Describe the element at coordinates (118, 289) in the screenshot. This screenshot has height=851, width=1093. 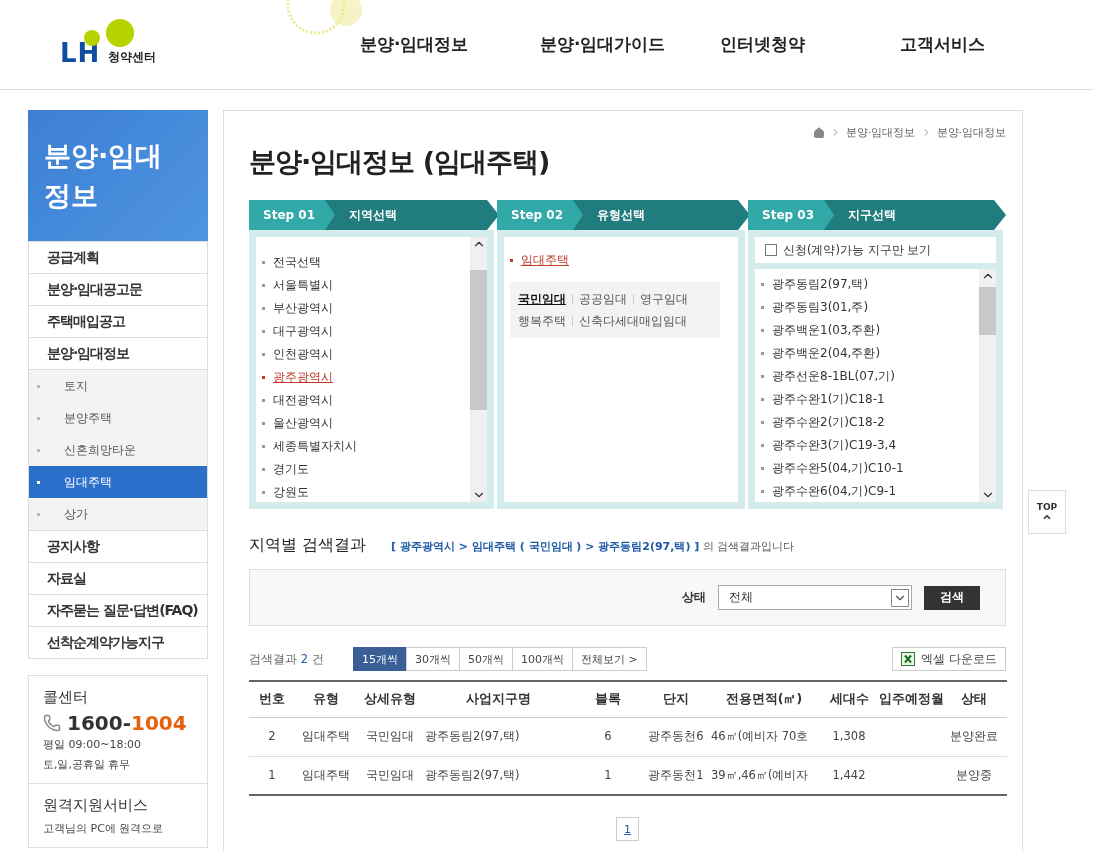
I see `sidebar-item: 분양·임대공고문` at that location.